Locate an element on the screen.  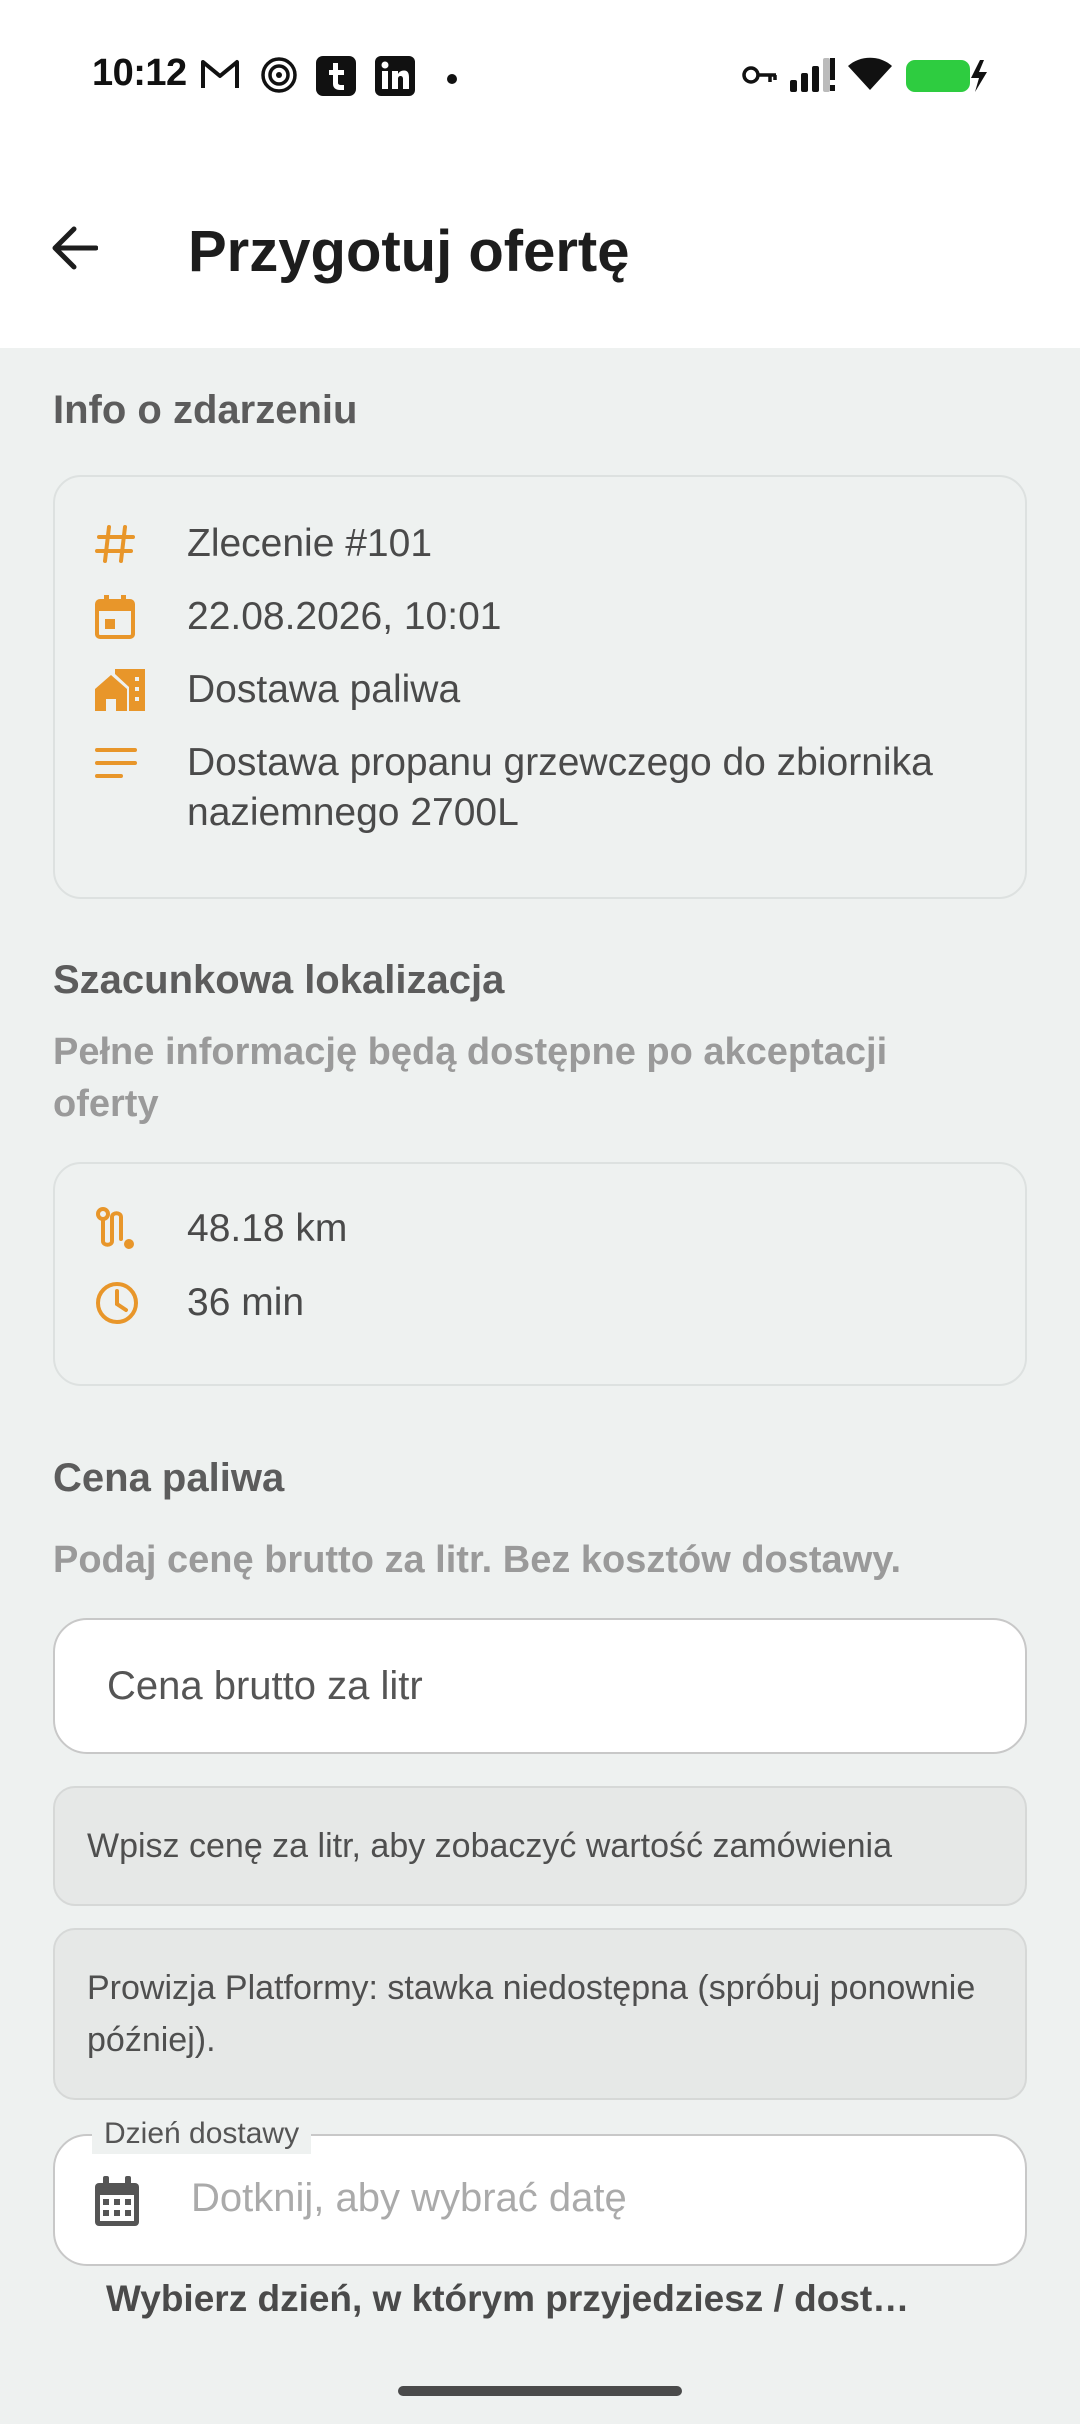
delivery-date-placeholder: Dotknij, aby wybrać datę is located at coordinates (409, 2198).